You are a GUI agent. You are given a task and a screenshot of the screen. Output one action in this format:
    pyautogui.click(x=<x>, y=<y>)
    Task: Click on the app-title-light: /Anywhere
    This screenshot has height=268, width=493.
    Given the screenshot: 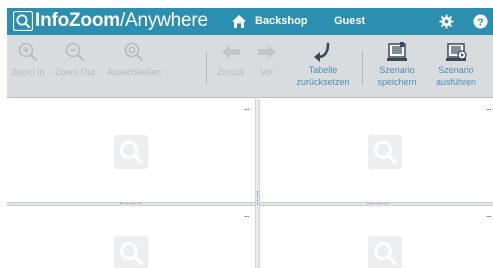 What is the action you would take?
    pyautogui.click(x=163, y=20)
    